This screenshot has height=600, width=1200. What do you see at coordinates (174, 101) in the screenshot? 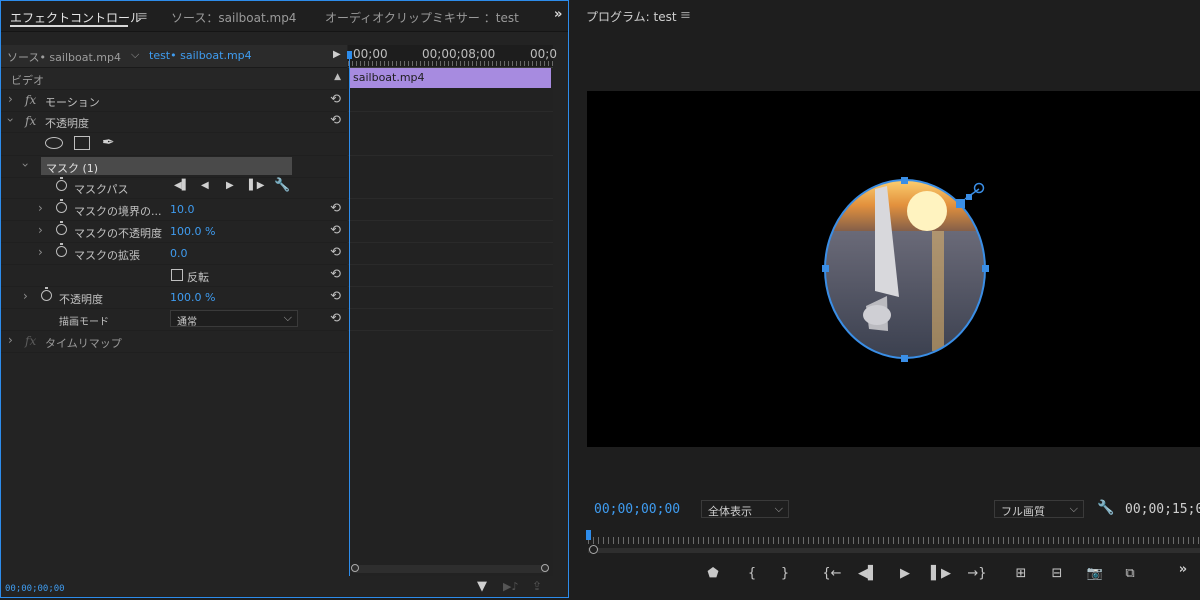
I see `effect-row-motion: › fx モーション ⟲` at bounding box center [174, 101].